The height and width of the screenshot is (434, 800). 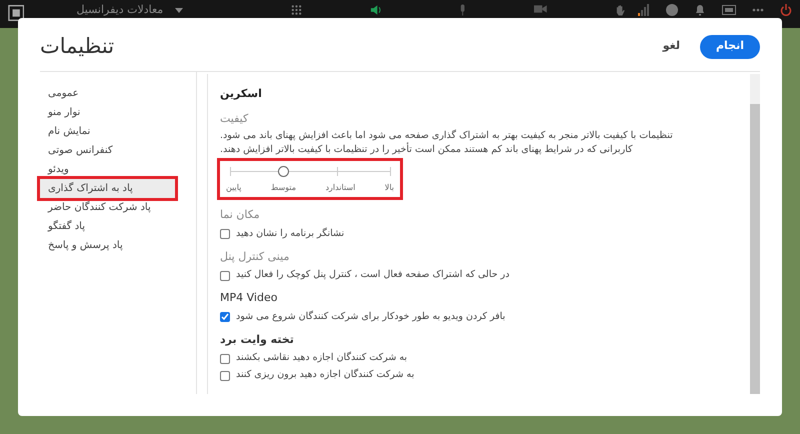 What do you see at coordinates (340, 188) in the screenshot?
I see `slider-label: استاندارد` at bounding box center [340, 188].